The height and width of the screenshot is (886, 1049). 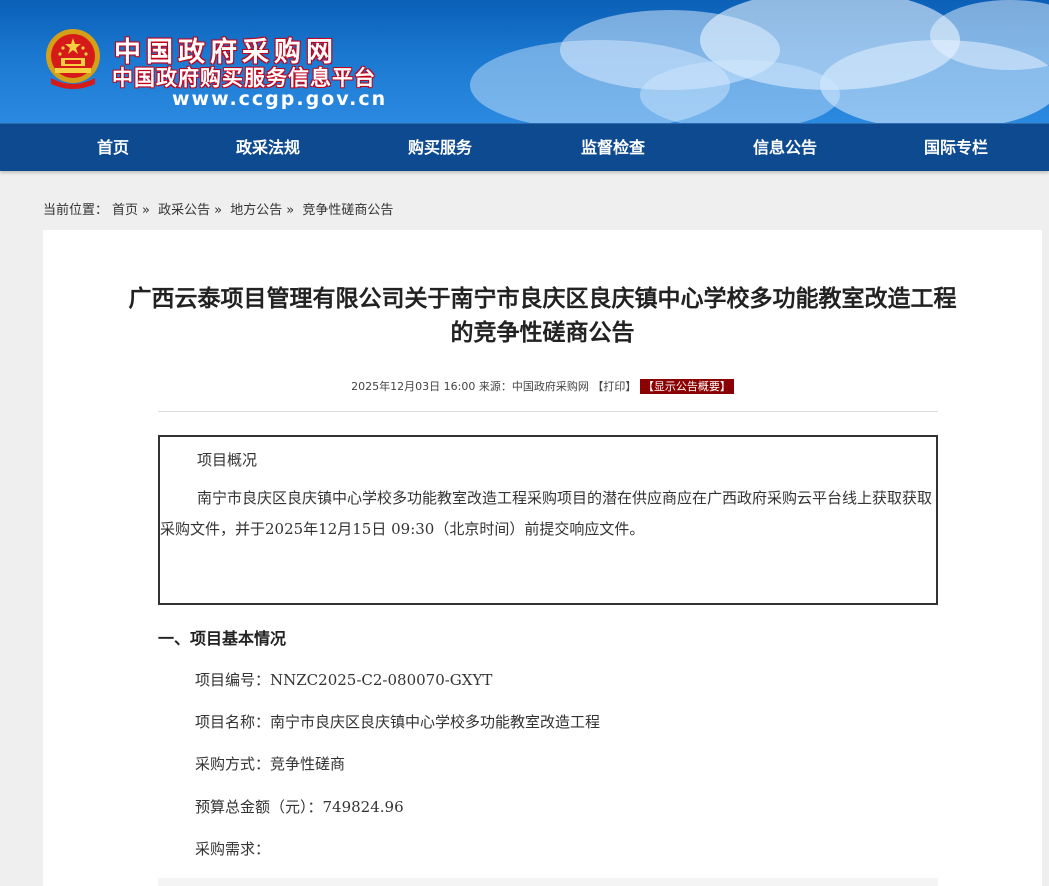 I want to click on main-nav: 首页 政采法规 购买服务 监督检查 信息公告 国际专栏, so click(x=524, y=147).